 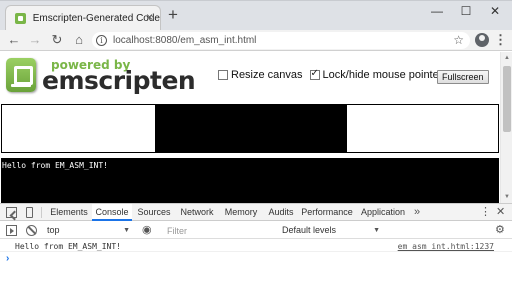 I want to click on canvas-render-area, so click(x=251, y=128).